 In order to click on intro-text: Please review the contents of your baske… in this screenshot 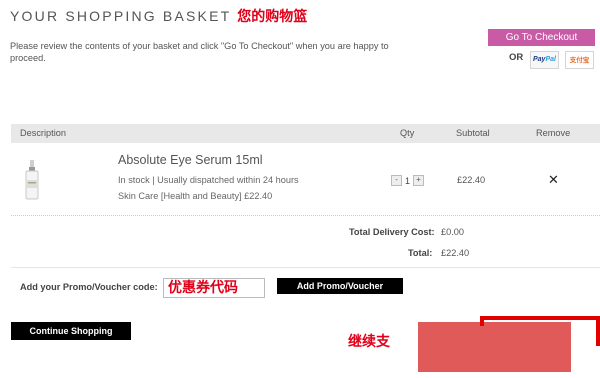, I will do `click(199, 52)`.